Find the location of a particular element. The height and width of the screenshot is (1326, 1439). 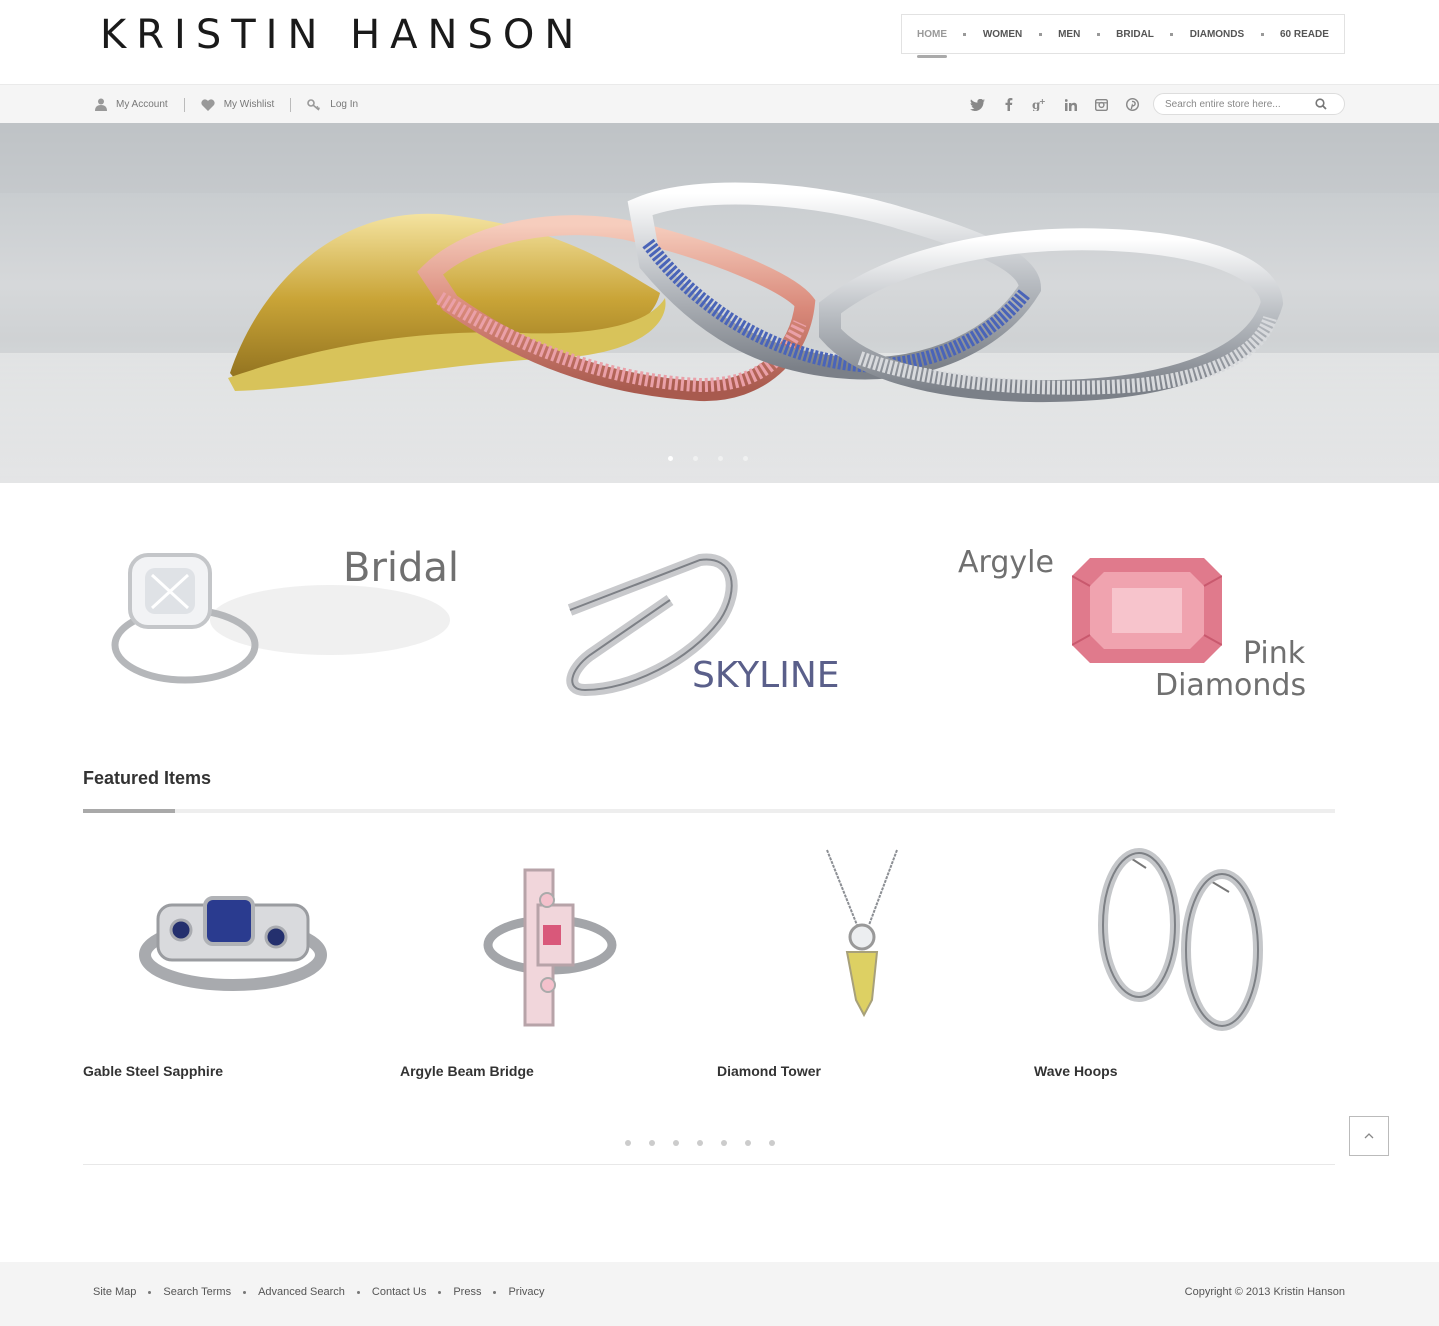

promo-diamonds-label: Diamonds is located at coordinates (1231, 685).